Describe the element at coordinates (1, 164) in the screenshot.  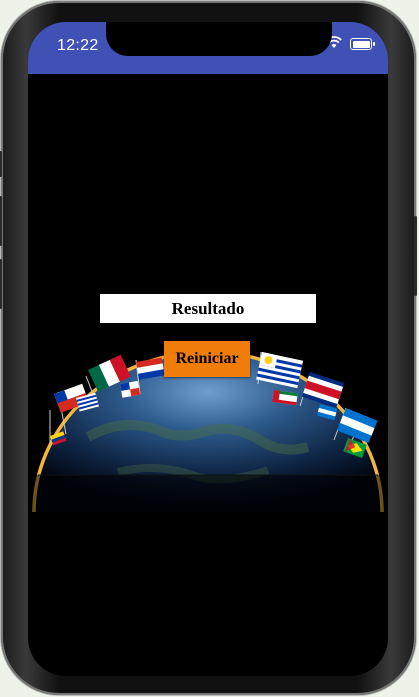
I see `mute-switch` at that location.